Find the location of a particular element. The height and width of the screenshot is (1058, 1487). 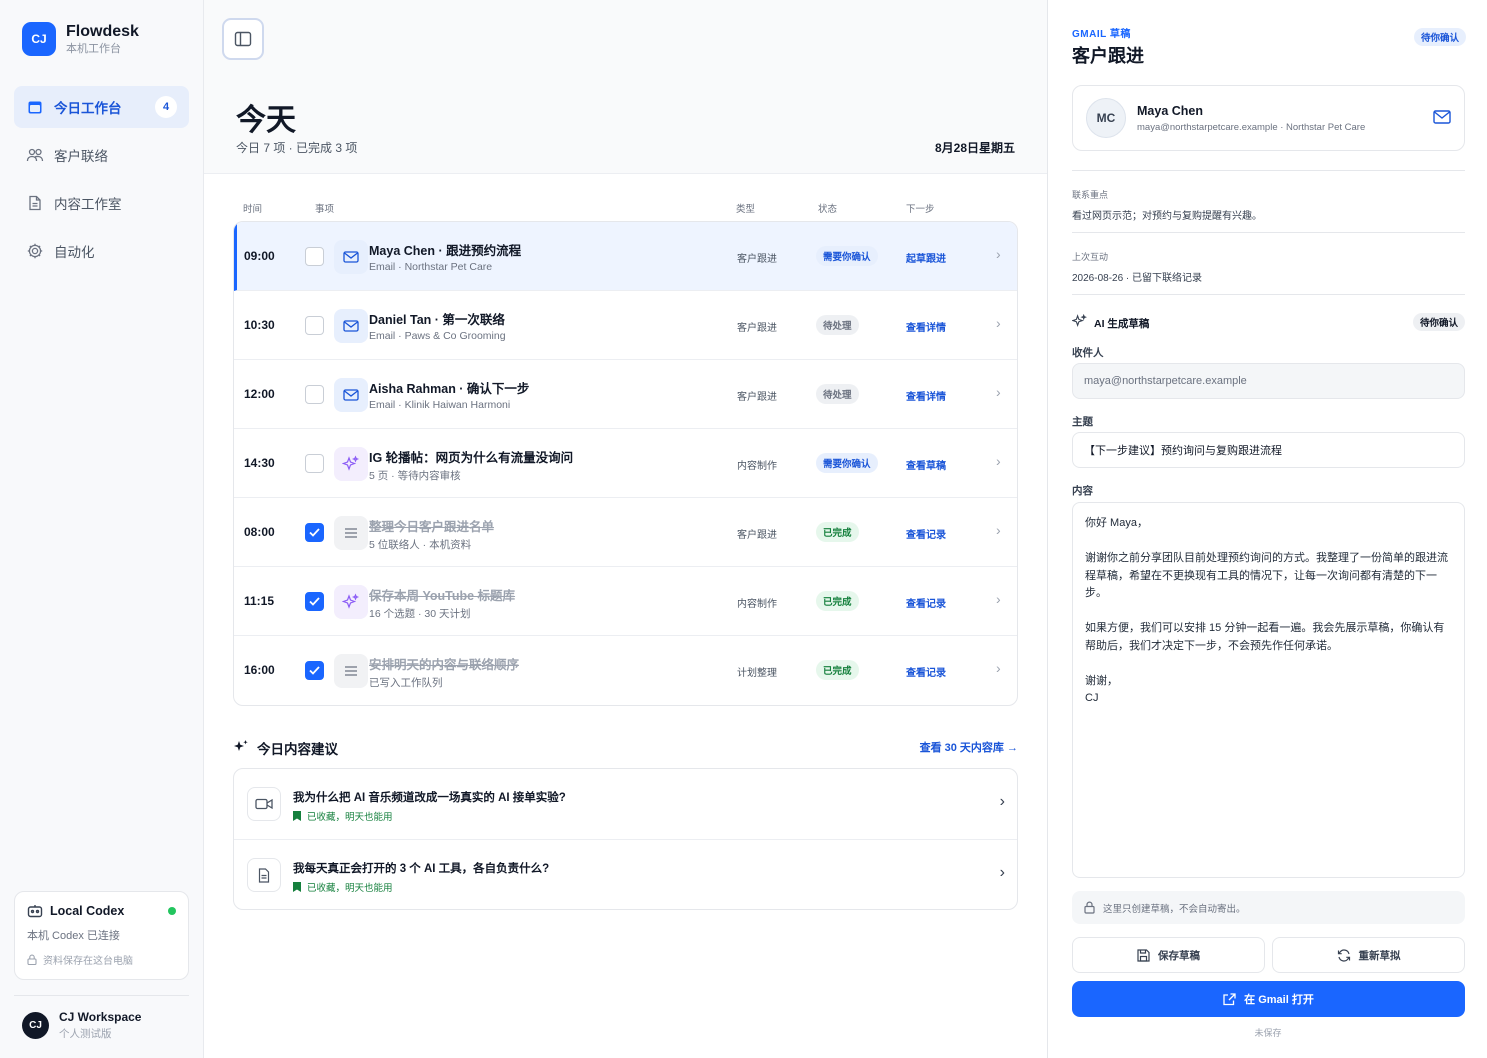

status-badge: 已完成 is located at coordinates (837, 532).